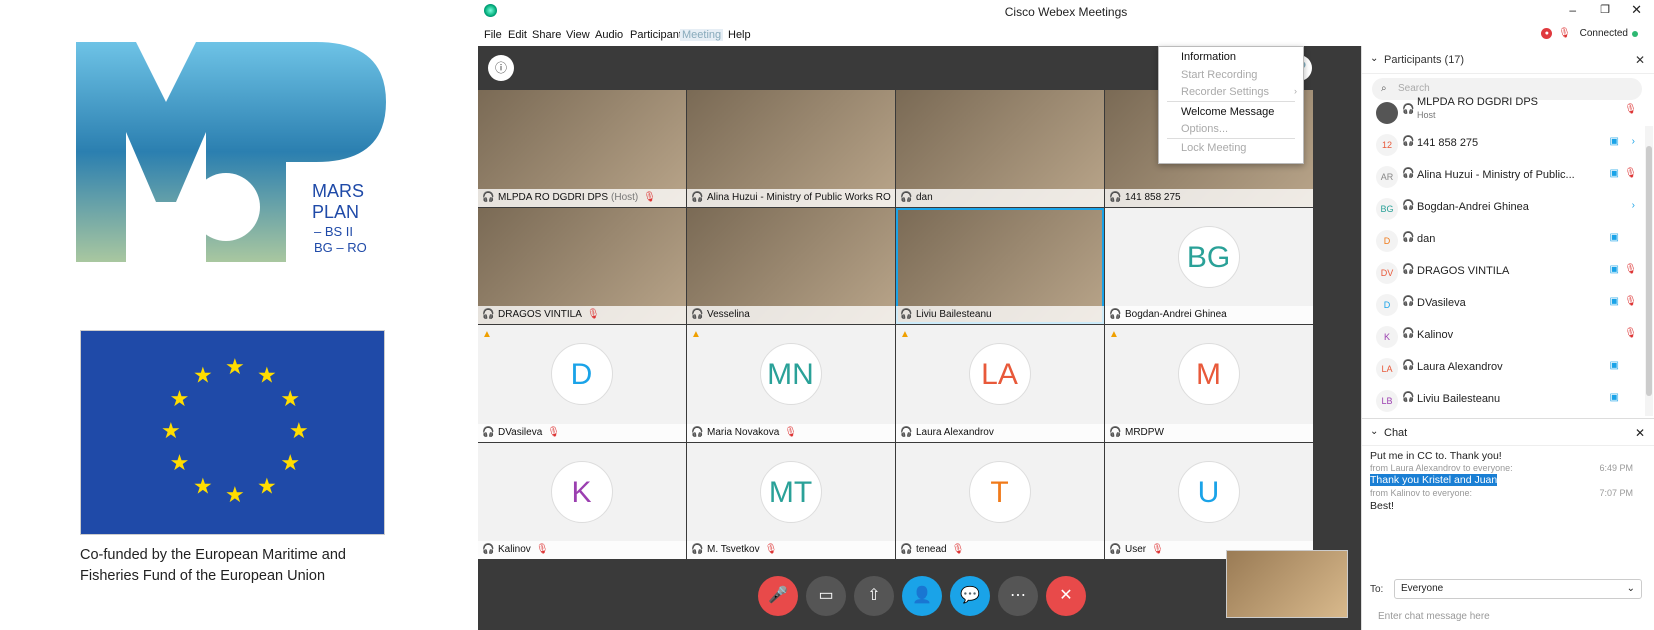  I want to click on menu-participant: Participant, so click(656, 35).